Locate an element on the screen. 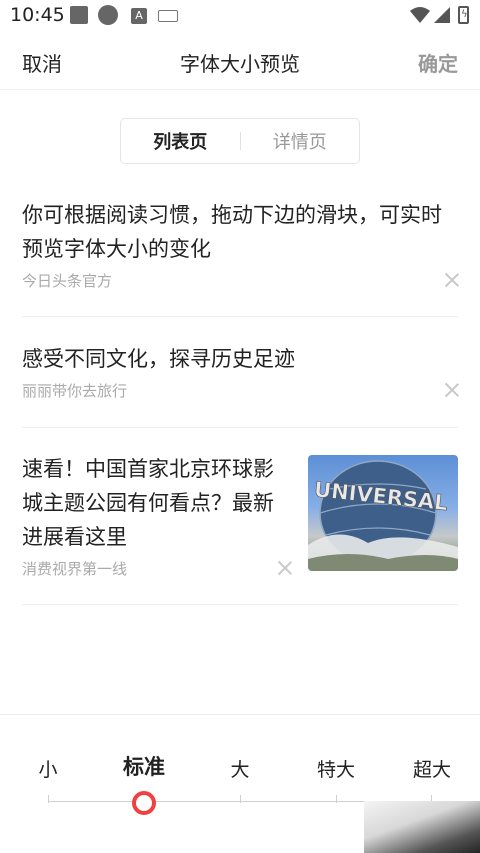 The image size is (480, 853). feed-item: 感受不同文化，探寻历史足迹 丽丽带你去旅行 is located at coordinates (240, 385).